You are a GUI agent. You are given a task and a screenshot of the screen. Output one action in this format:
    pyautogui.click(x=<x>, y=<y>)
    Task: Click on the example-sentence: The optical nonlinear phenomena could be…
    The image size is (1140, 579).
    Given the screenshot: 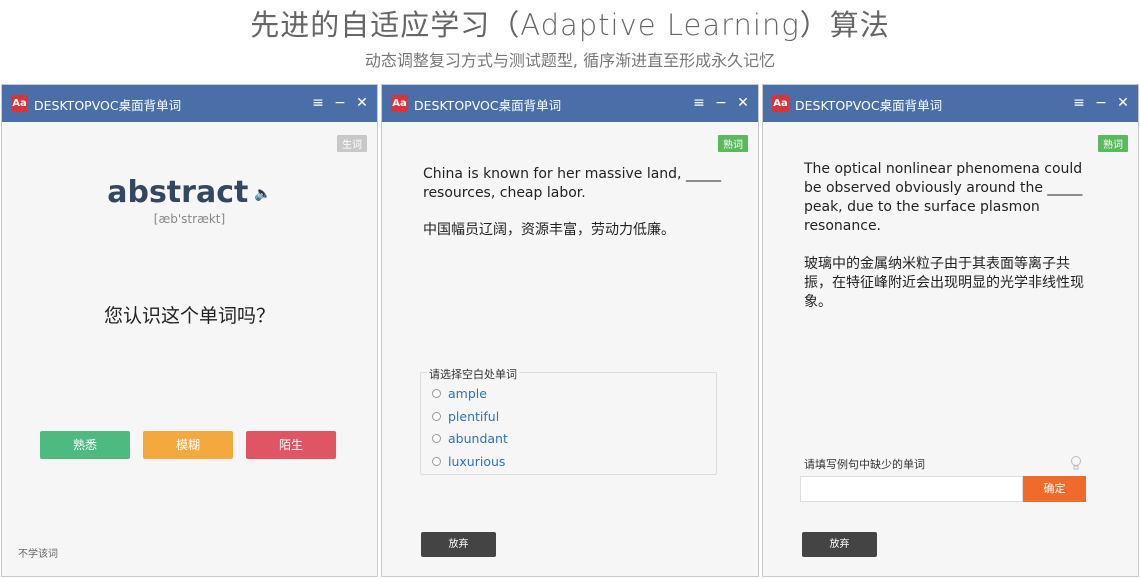 What is the action you would take?
    pyautogui.click(x=943, y=197)
    